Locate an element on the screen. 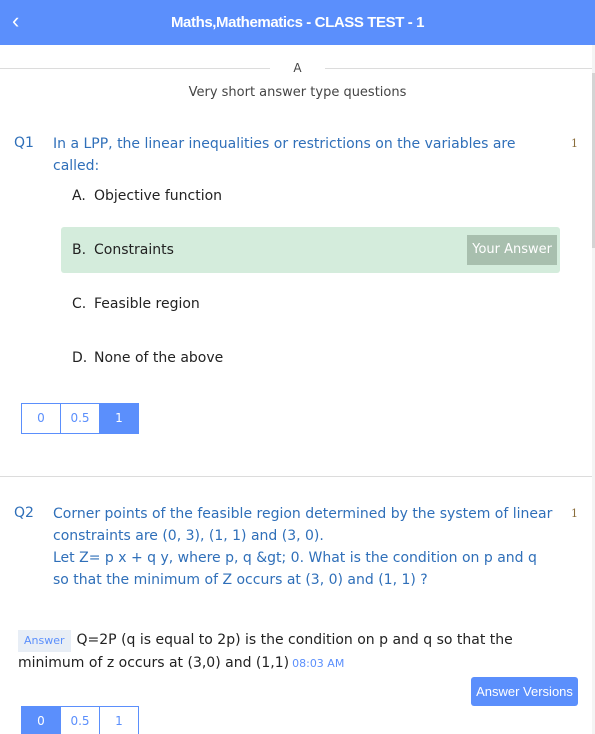  page-title: Maths,Mathematics - CLASS TEST - 1 is located at coordinates (297, 22).